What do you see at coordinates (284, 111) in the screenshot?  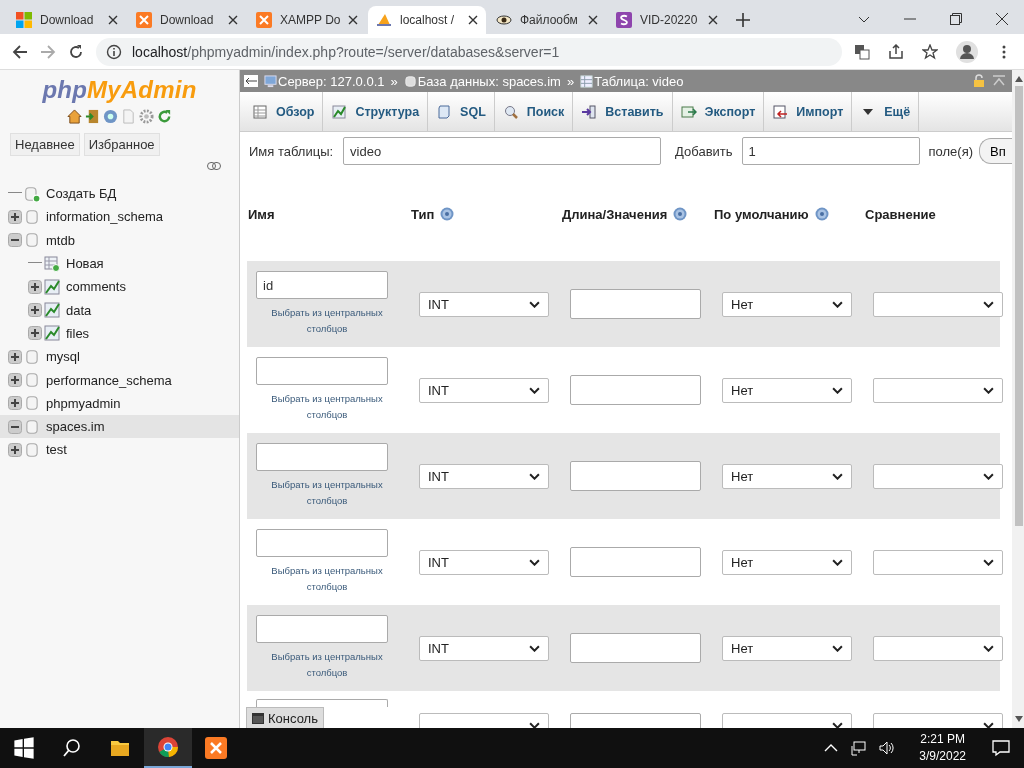 I see `menu-tab: Обзор` at bounding box center [284, 111].